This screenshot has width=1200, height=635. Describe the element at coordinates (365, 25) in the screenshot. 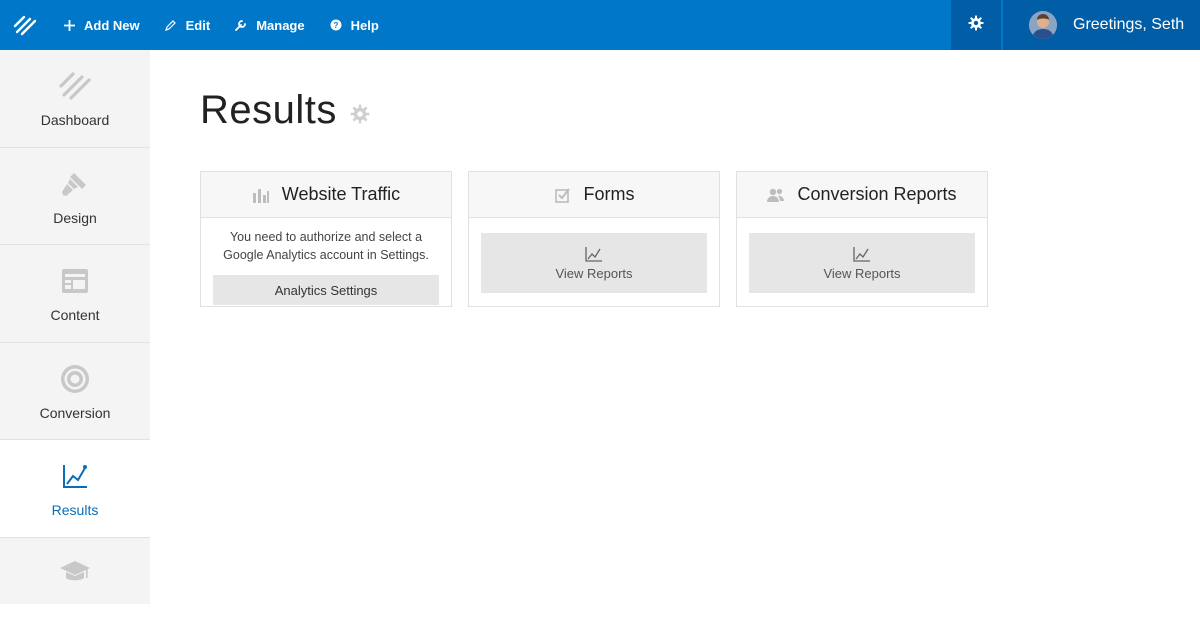

I see `help-label: Help` at that location.